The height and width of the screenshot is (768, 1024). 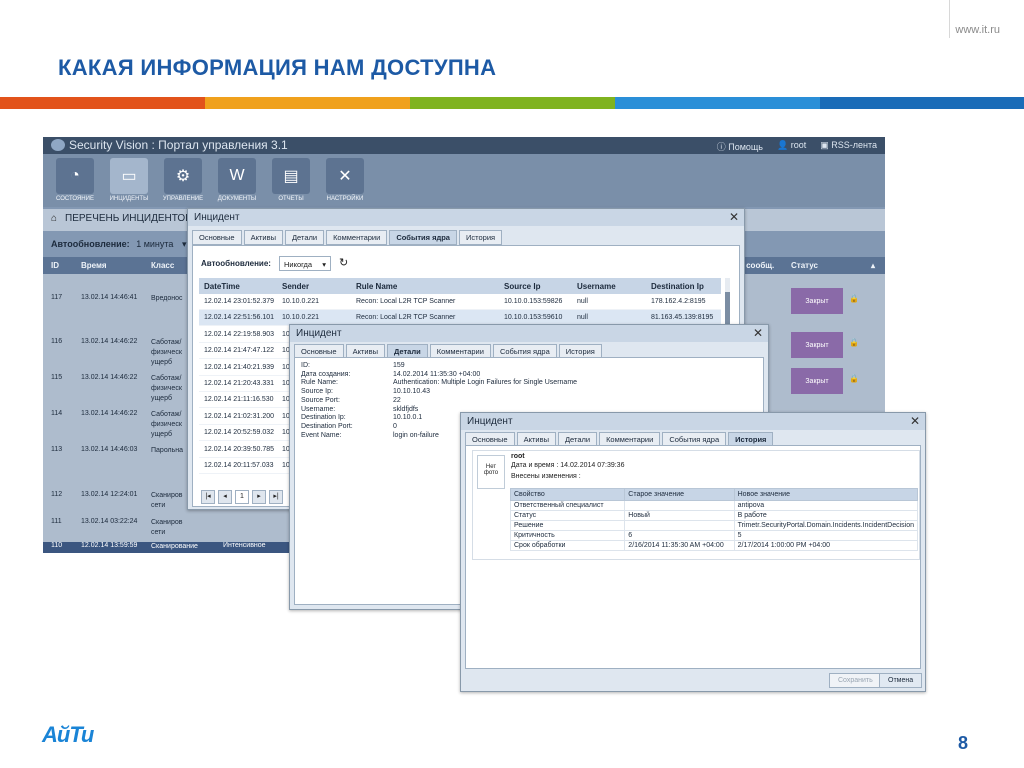 What do you see at coordinates (55, 265) in the screenshot?
I see `column-header: ID` at bounding box center [55, 265].